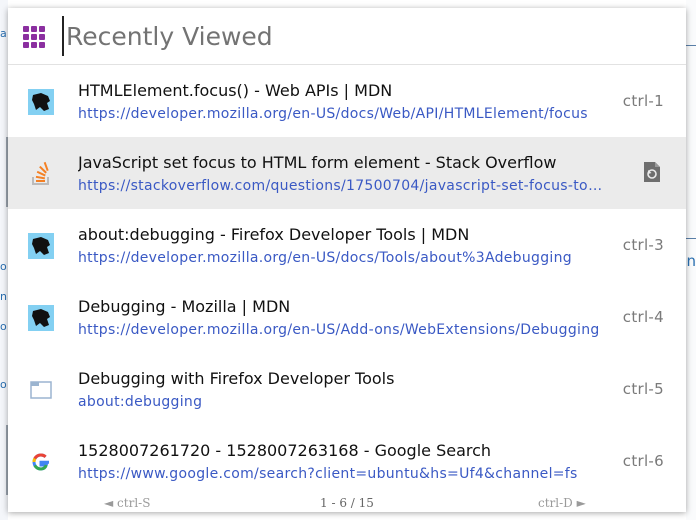 The image size is (696, 520). What do you see at coordinates (40, 173) in the screenshot?
I see `stackoverflow-icon` at bounding box center [40, 173].